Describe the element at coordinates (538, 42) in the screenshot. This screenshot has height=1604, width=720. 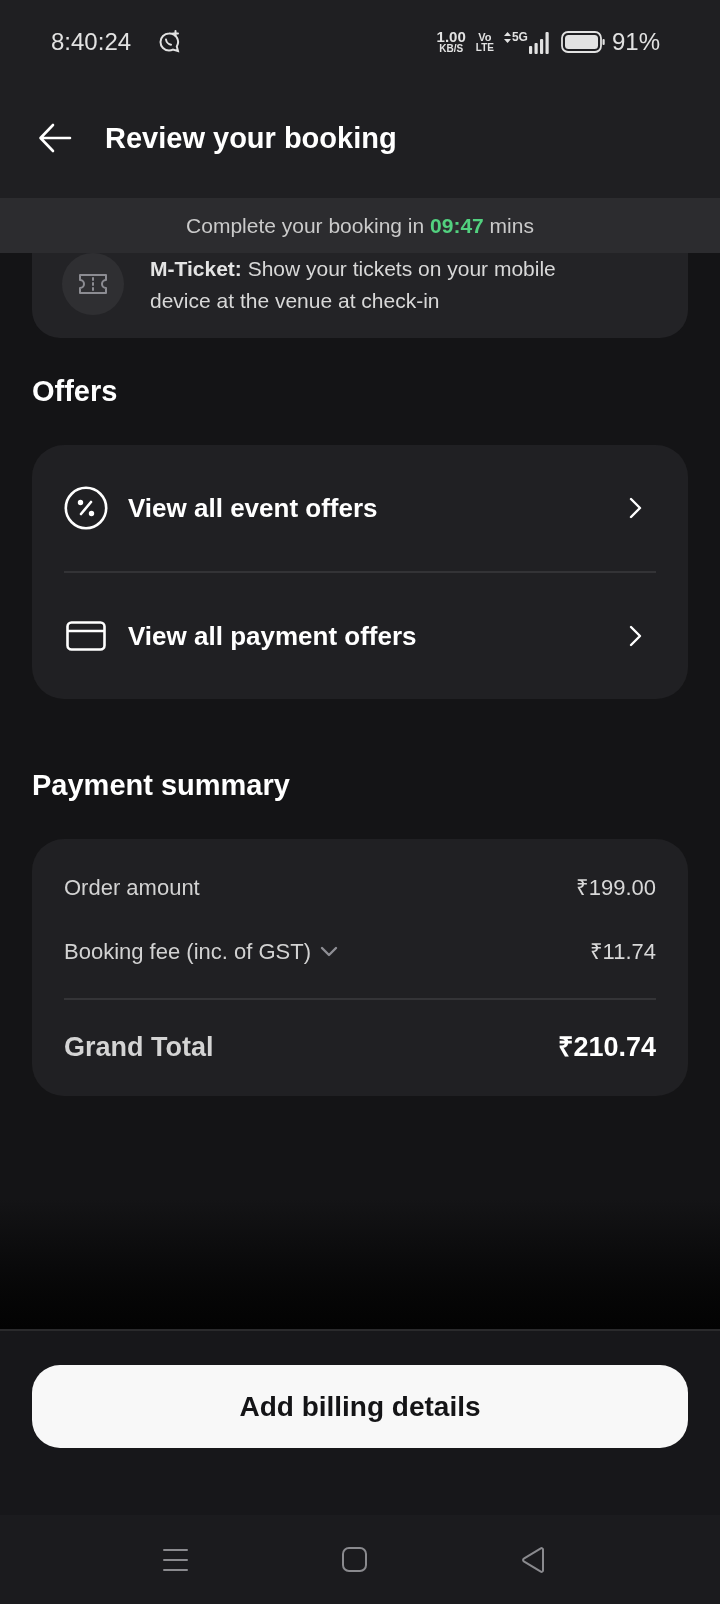
I see `signal-icon` at that location.